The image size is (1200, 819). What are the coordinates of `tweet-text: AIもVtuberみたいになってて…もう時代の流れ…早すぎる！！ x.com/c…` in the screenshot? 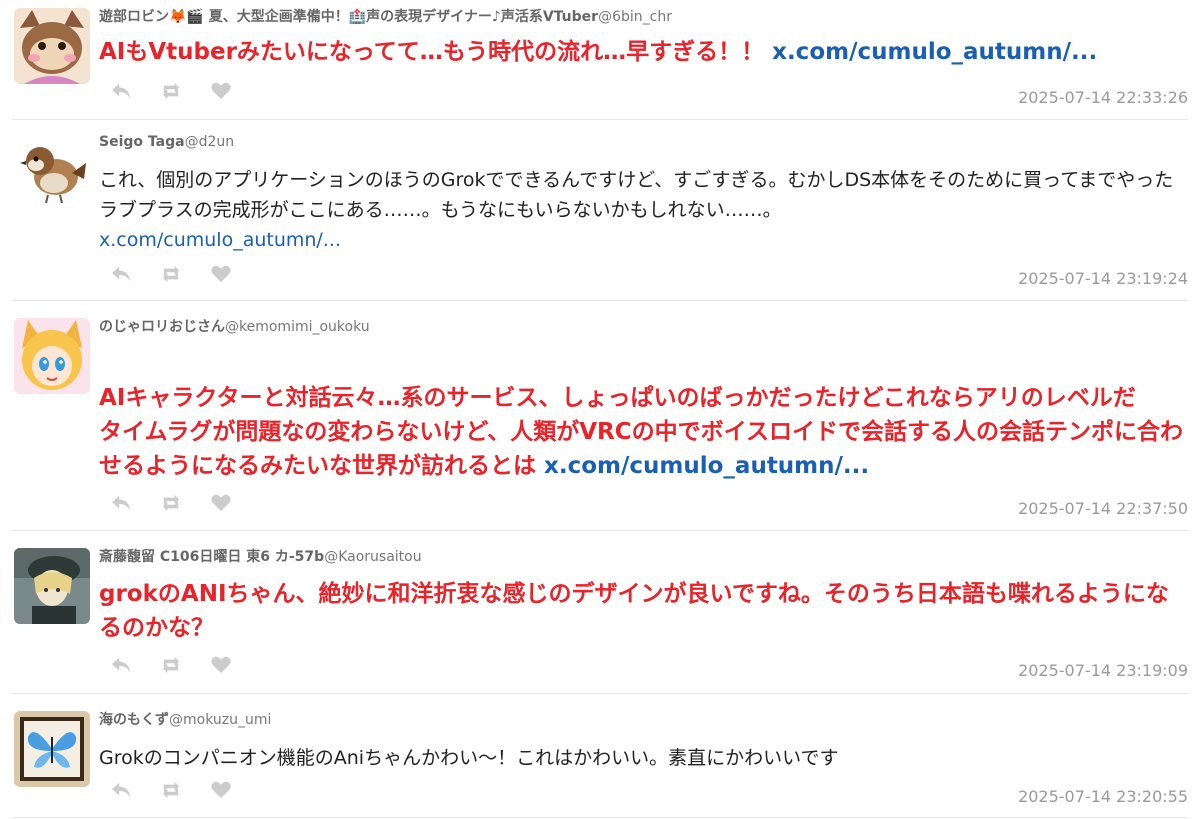 It's located at (643, 52).